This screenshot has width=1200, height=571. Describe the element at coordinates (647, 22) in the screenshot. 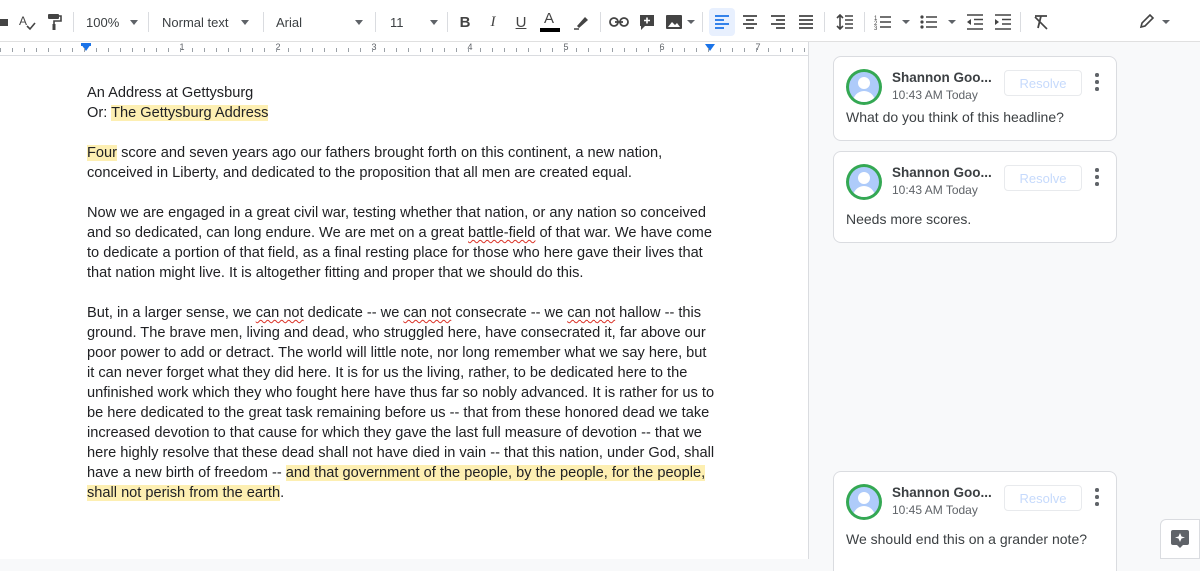

I see `add-comment-icon` at that location.